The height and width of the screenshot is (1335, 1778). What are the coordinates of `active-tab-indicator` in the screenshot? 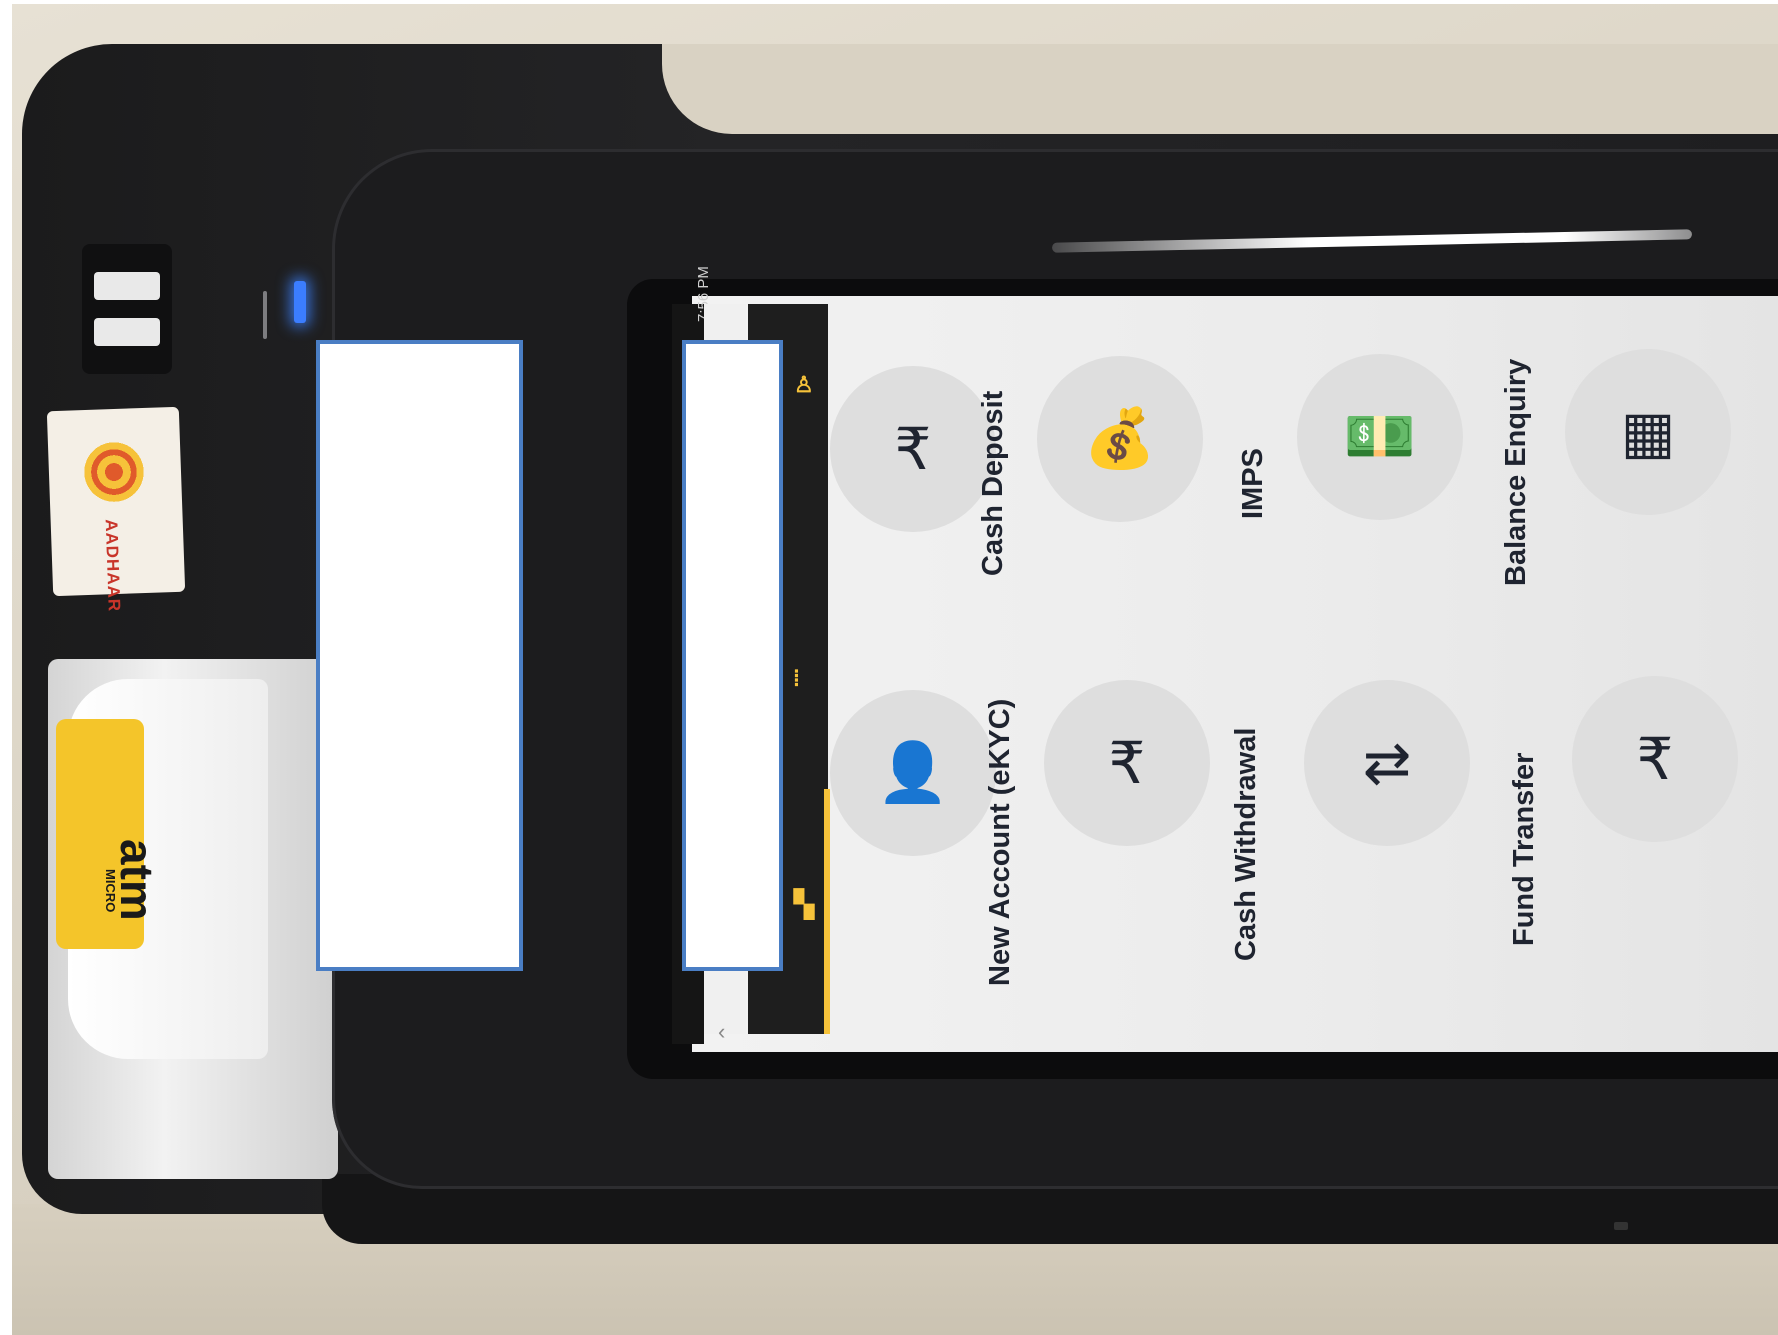 It's located at (827, 911).